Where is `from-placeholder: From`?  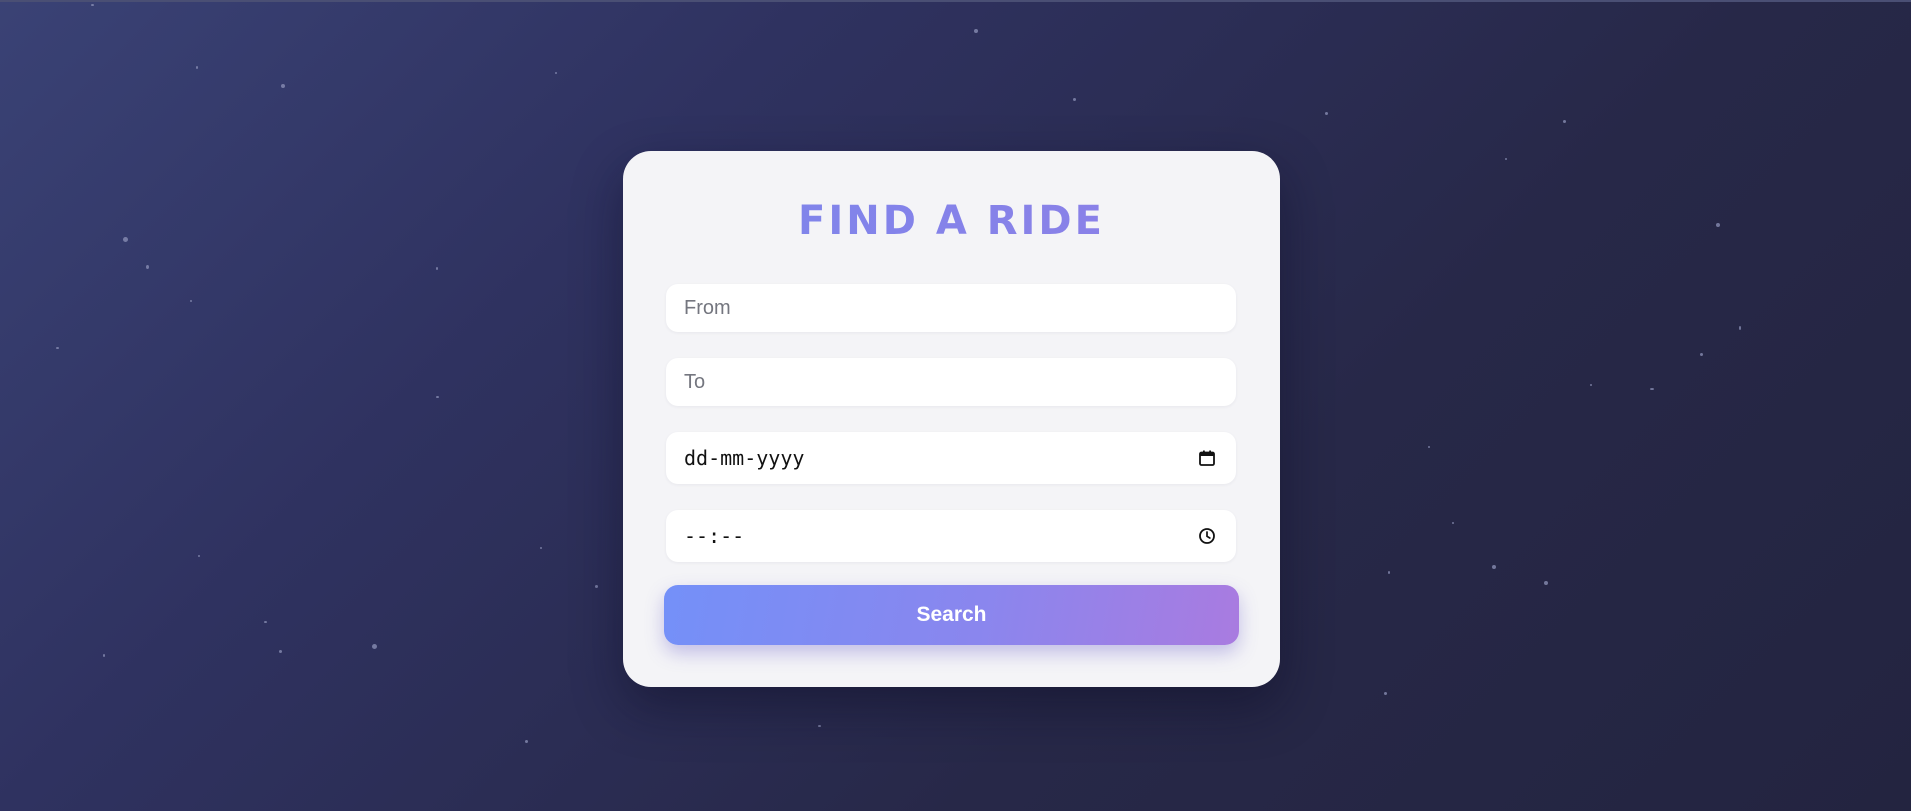 from-placeholder: From is located at coordinates (707, 307).